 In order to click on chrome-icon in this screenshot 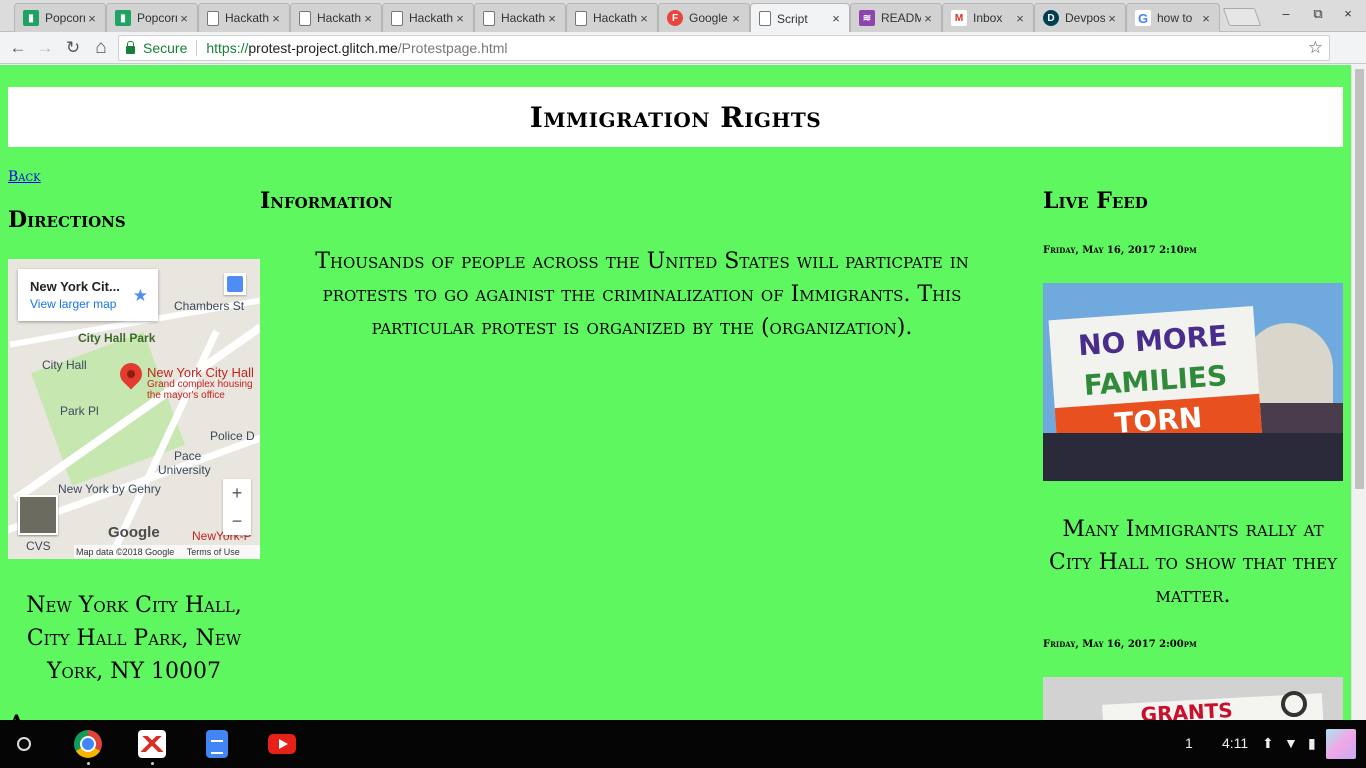, I will do `click(88, 744)`.